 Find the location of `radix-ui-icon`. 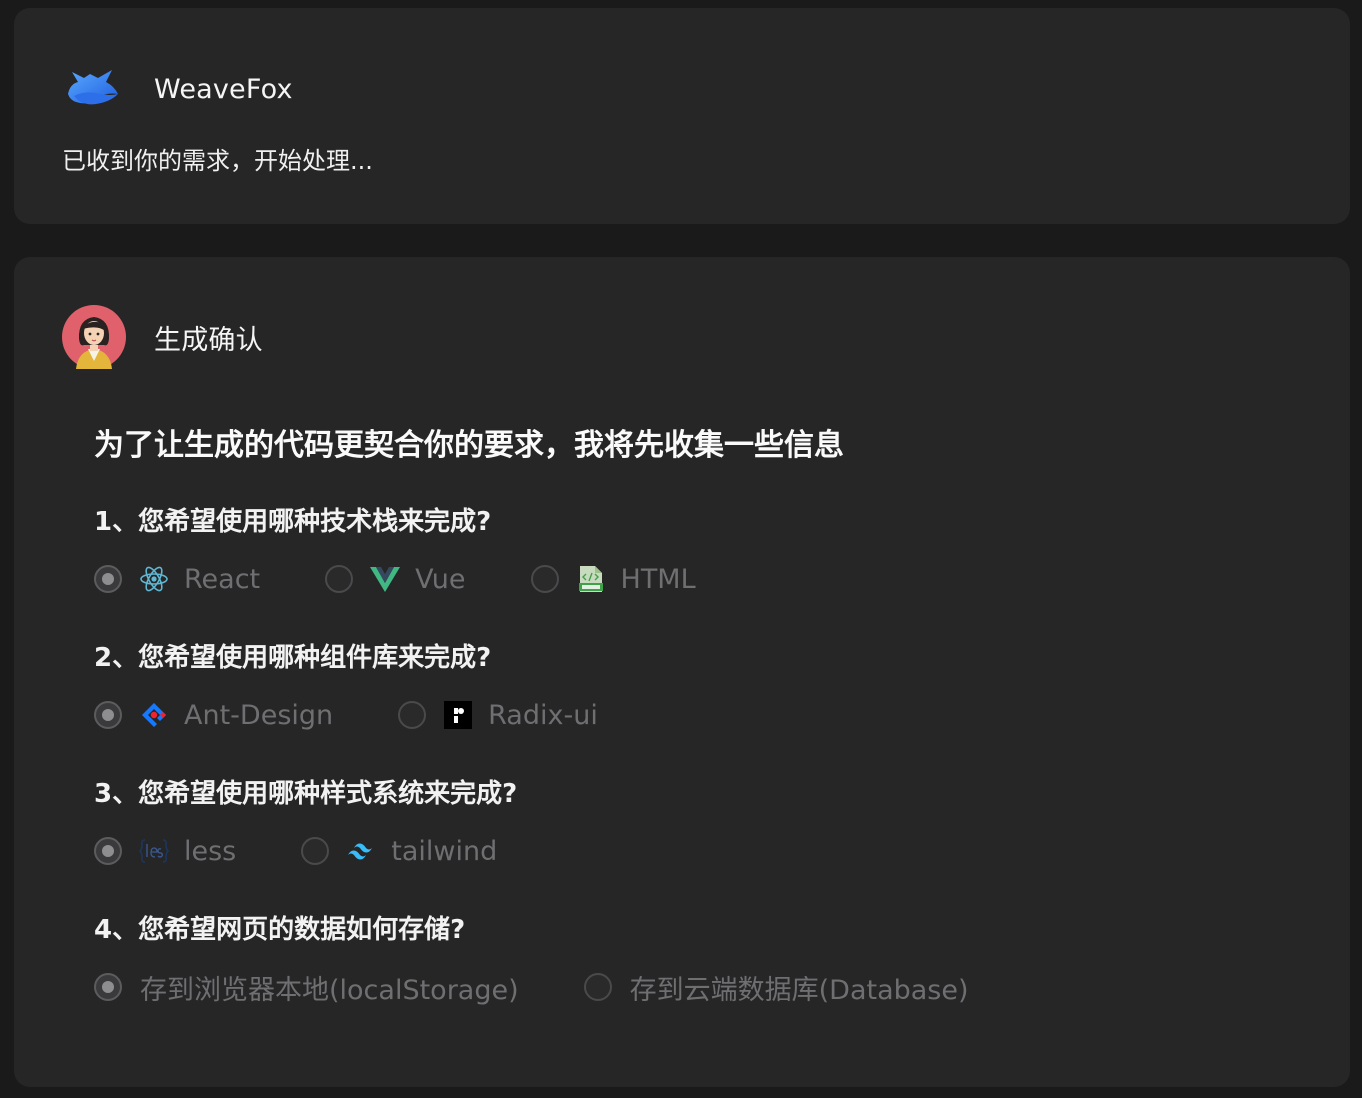

radix-ui-icon is located at coordinates (458, 715).